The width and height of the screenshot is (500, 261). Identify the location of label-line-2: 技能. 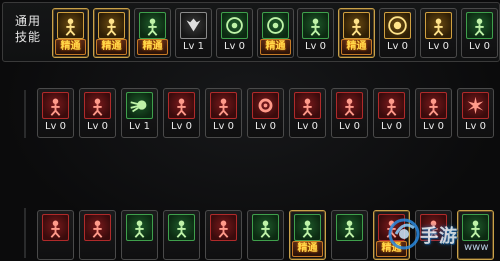
(27, 37).